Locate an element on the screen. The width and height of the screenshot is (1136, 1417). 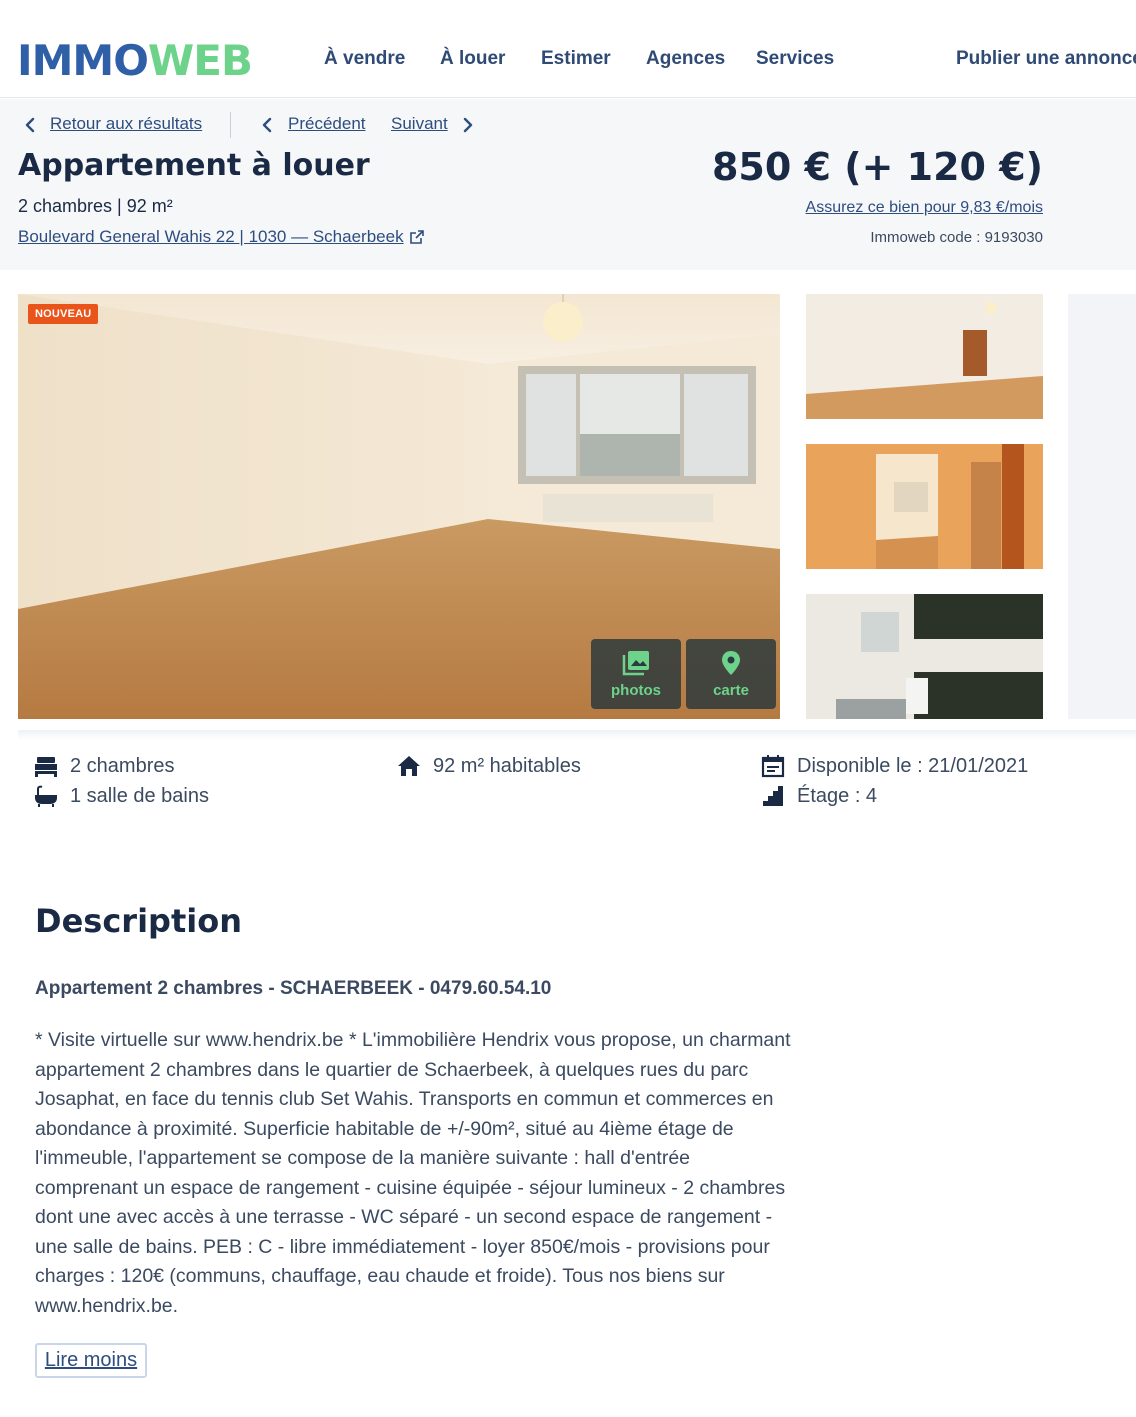
map-pin-icon is located at coordinates (731, 662).